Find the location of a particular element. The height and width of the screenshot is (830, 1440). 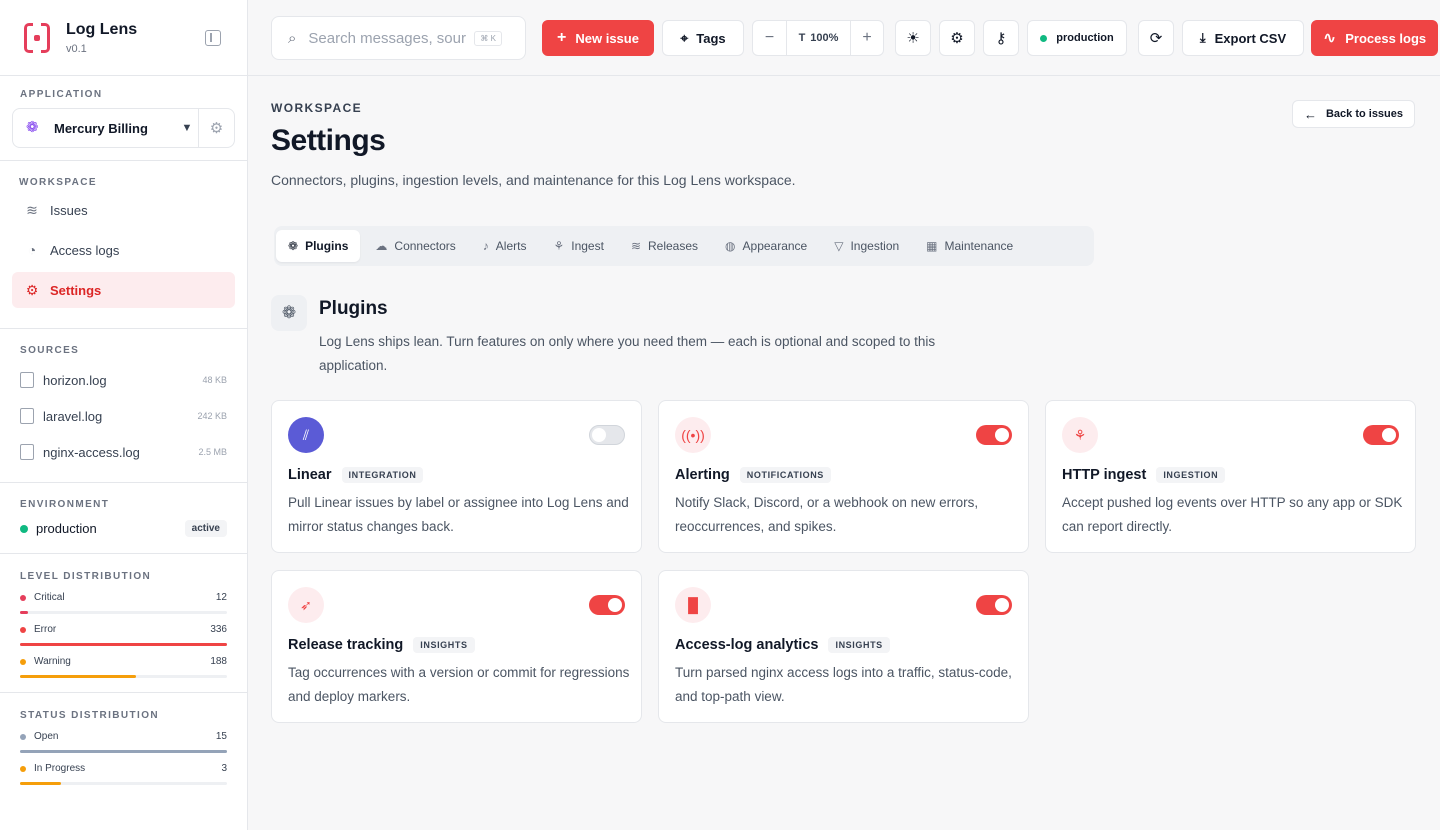

environment-label: Environment is located at coordinates (65, 504).